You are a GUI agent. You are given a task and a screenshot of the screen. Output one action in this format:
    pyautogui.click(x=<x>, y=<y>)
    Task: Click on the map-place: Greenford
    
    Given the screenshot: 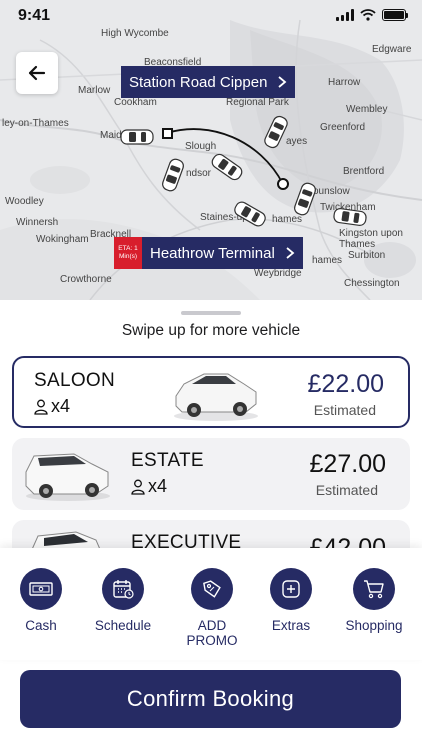 What is the action you would take?
    pyautogui.click(x=343, y=127)
    